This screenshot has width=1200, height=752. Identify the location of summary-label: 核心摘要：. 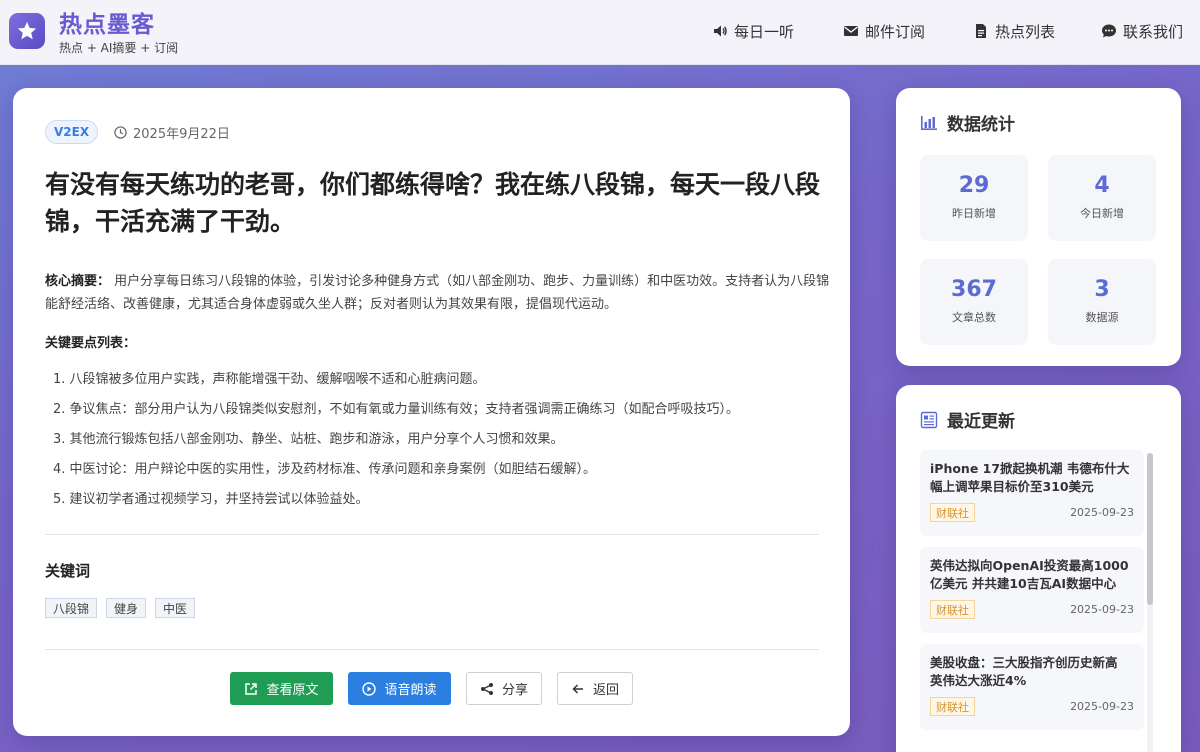
(78, 281).